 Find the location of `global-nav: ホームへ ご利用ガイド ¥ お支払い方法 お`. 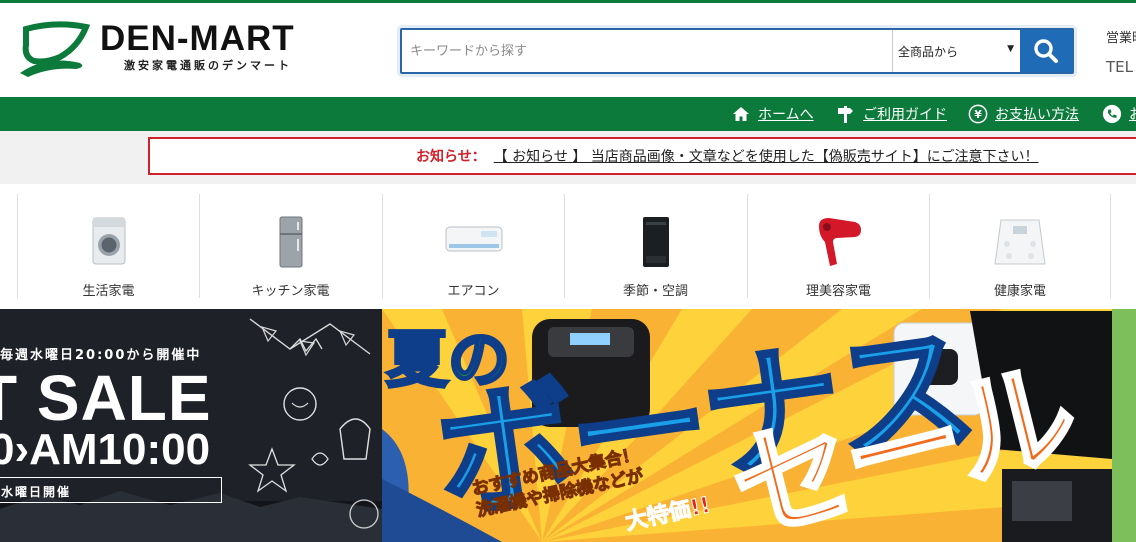

global-nav: ホームへ ご利用ガイド ¥ お支払い方法 お is located at coordinates (568, 114).